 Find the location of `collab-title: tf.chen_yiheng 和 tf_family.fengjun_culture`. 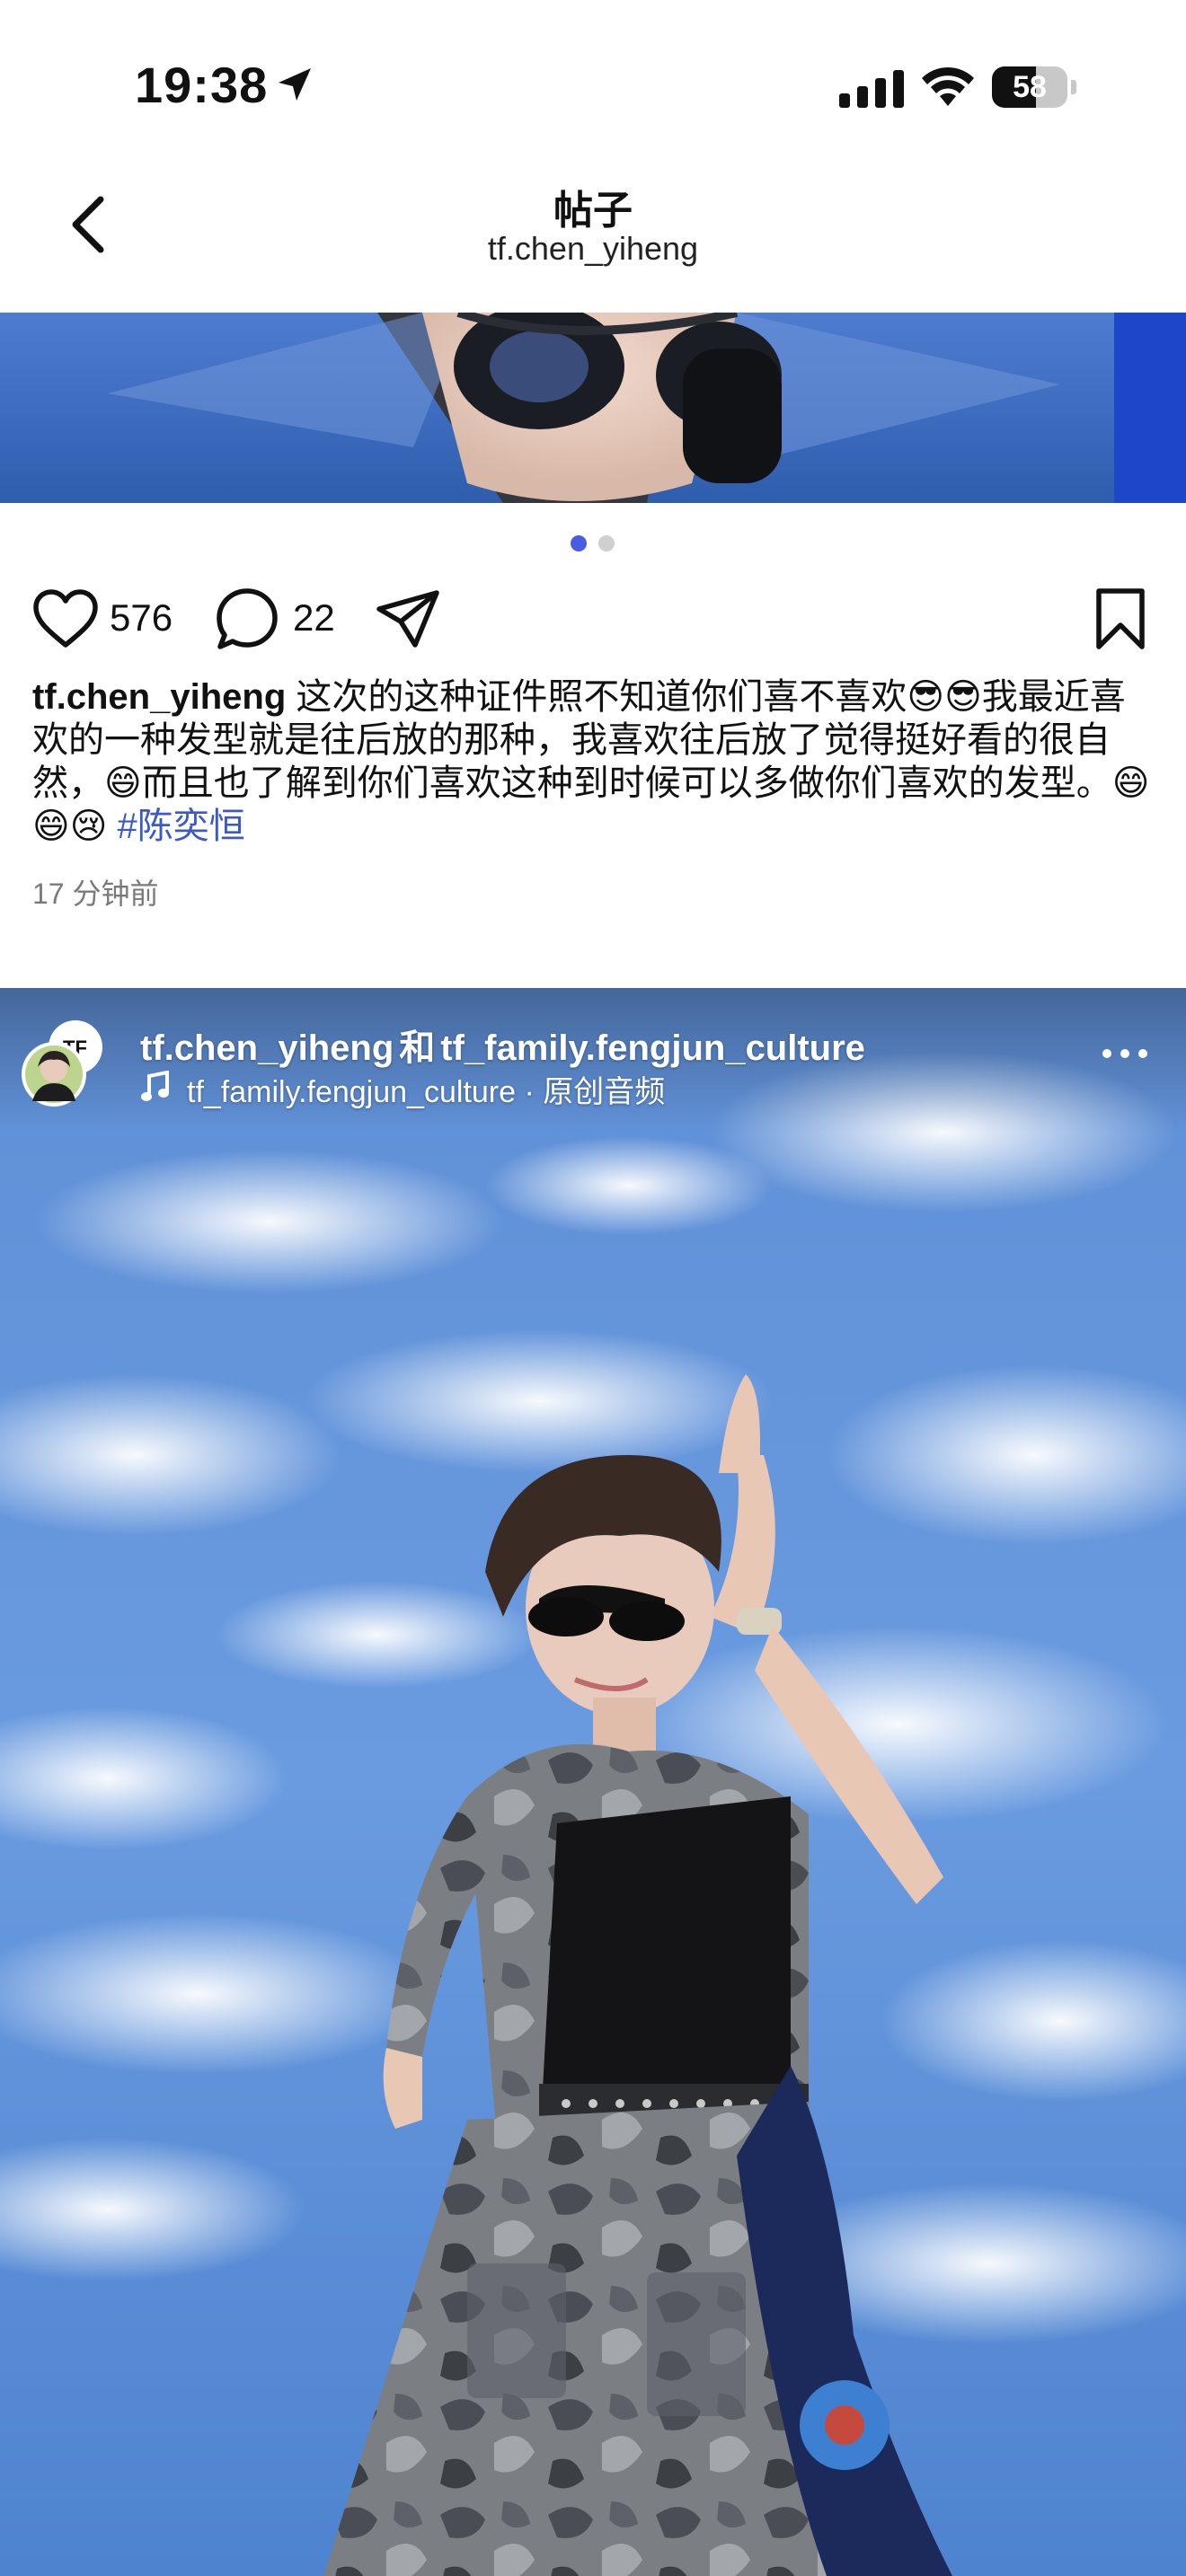

collab-title: tf.chen_yiheng 和 tf_family.fengjun_culture is located at coordinates (502, 1045).